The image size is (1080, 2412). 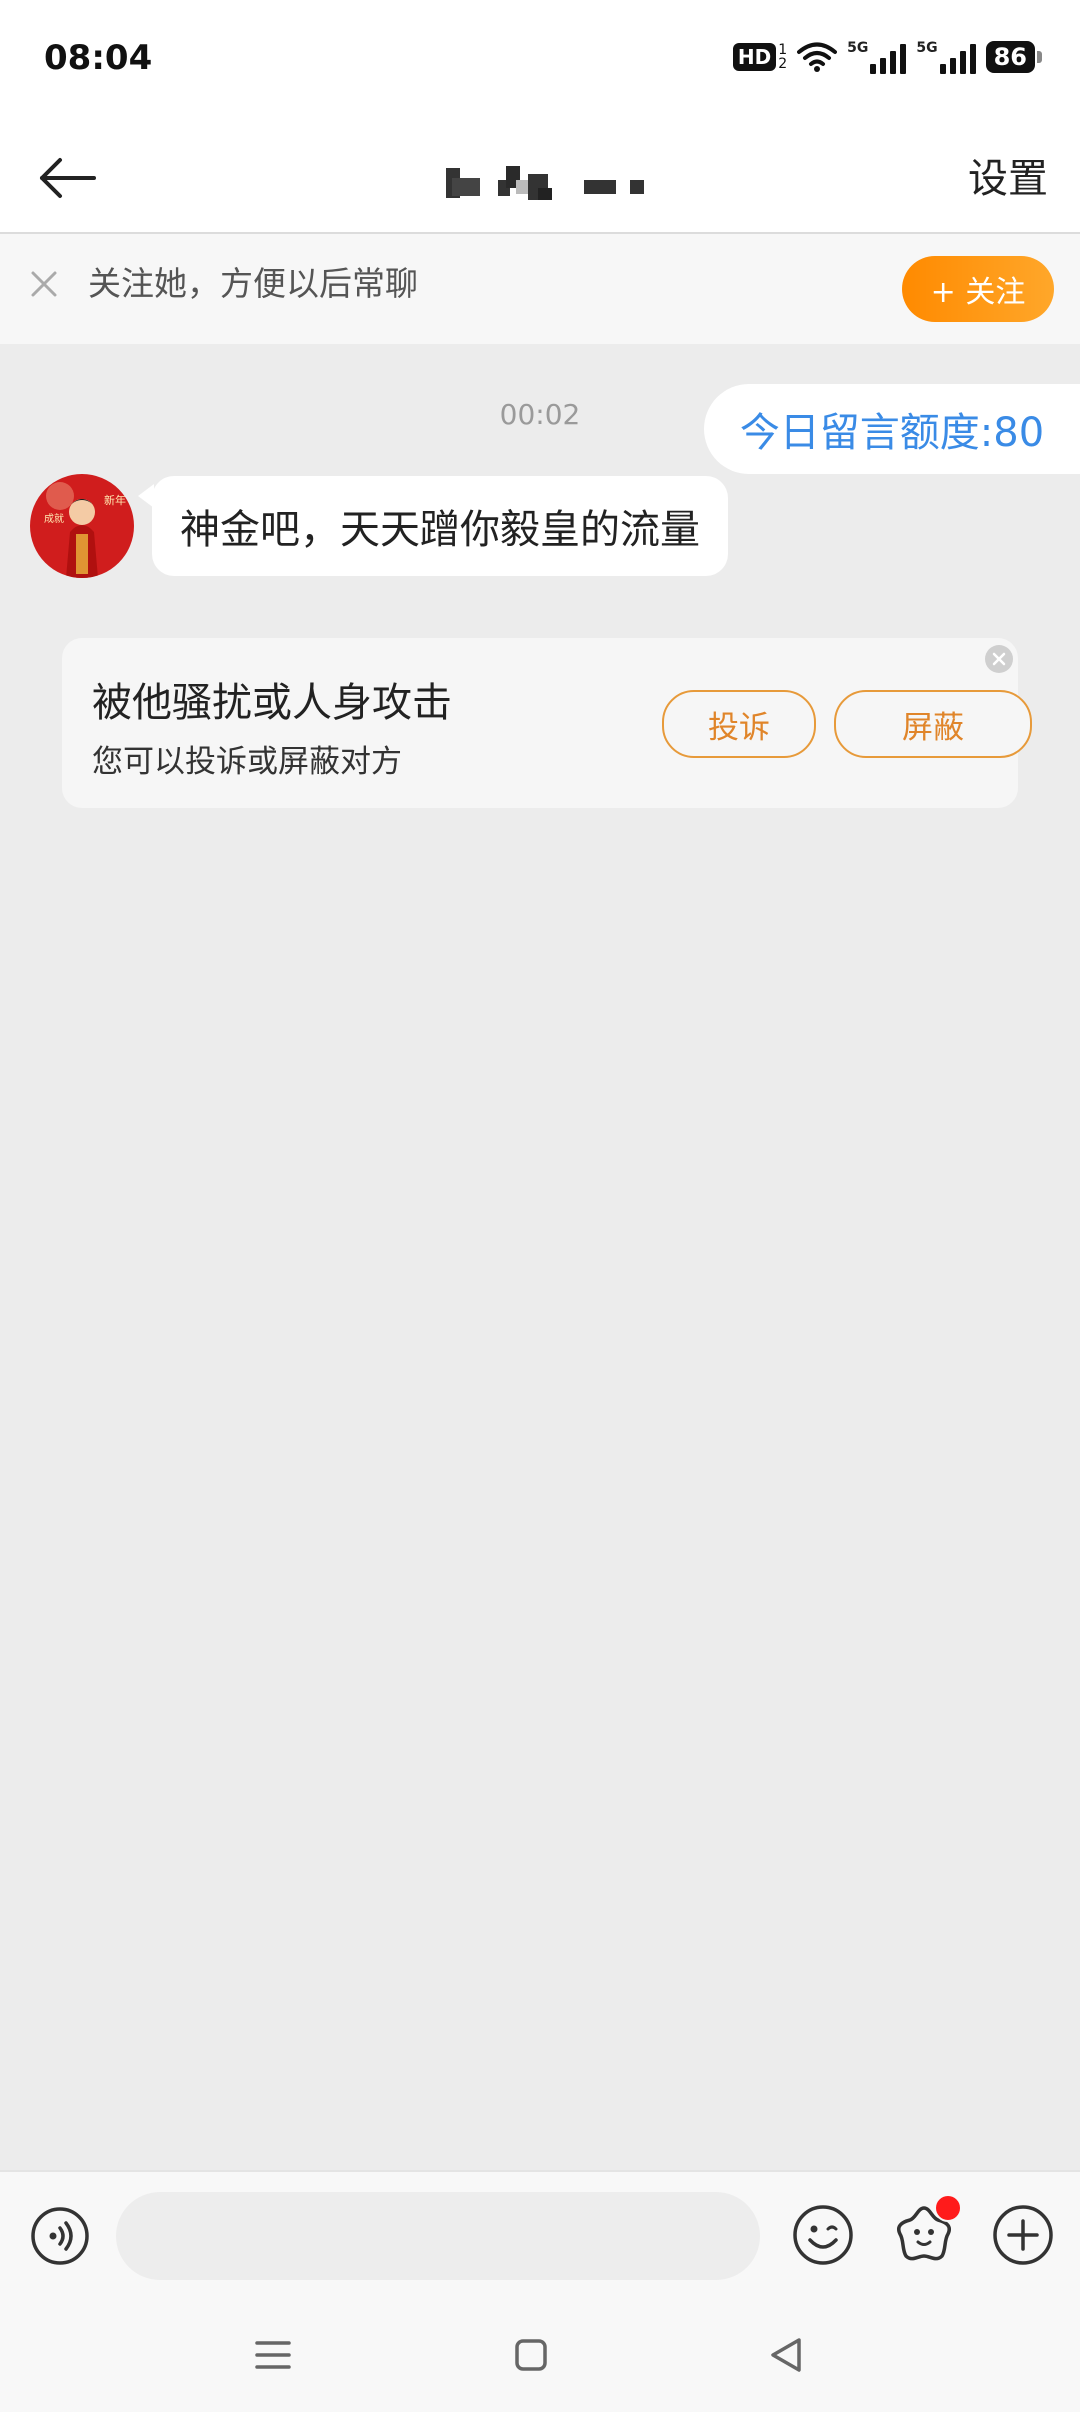 What do you see at coordinates (933, 724) in the screenshot?
I see `block-button: 屏蔽` at bounding box center [933, 724].